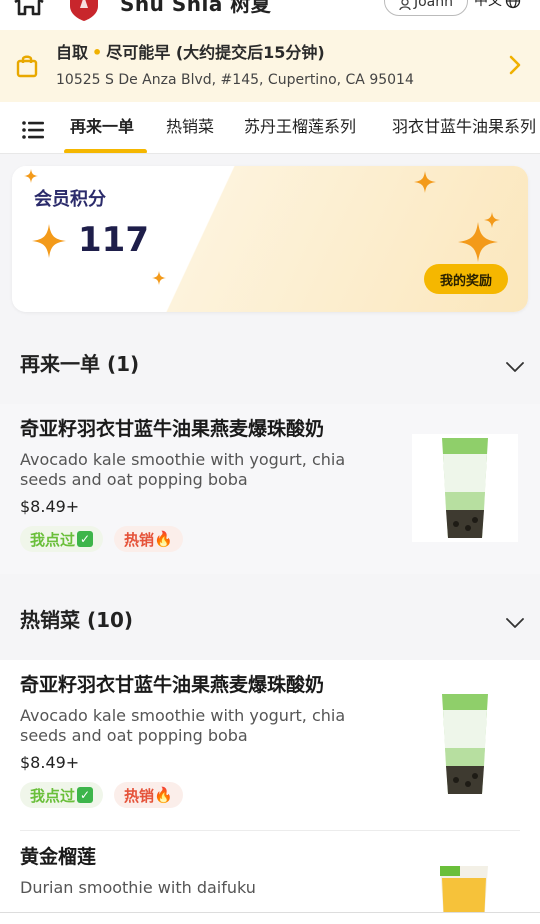 The height and width of the screenshot is (924, 540). What do you see at coordinates (113, 240) in the screenshot?
I see `points-value: 117` at bounding box center [113, 240].